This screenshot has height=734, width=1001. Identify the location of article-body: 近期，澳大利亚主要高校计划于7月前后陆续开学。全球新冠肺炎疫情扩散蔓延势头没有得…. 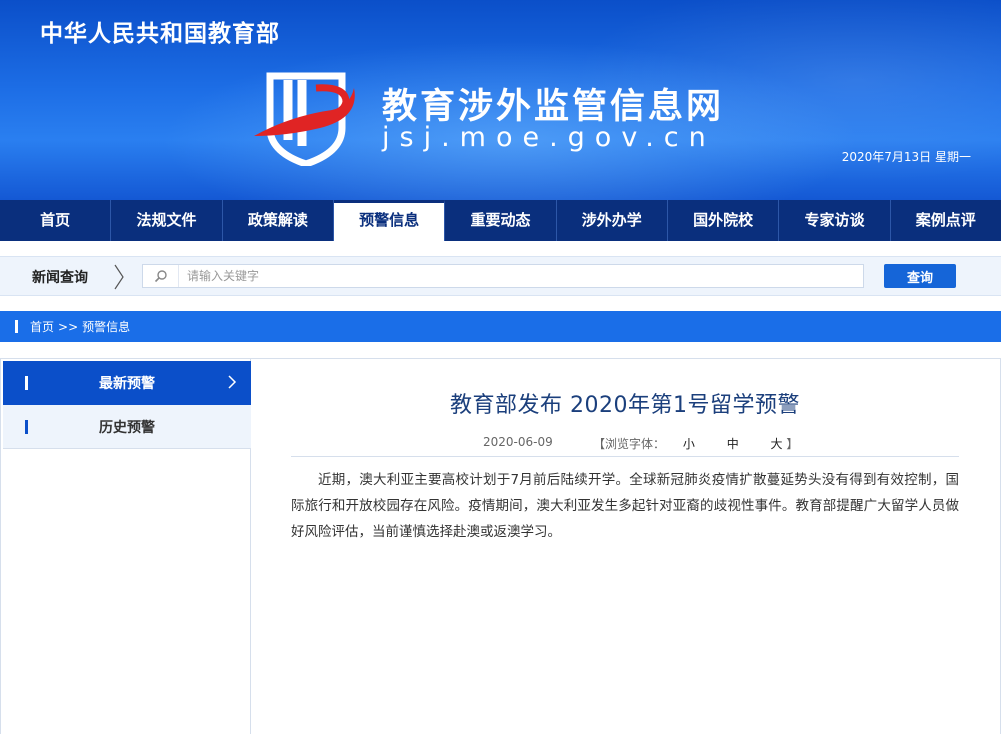
(625, 506).